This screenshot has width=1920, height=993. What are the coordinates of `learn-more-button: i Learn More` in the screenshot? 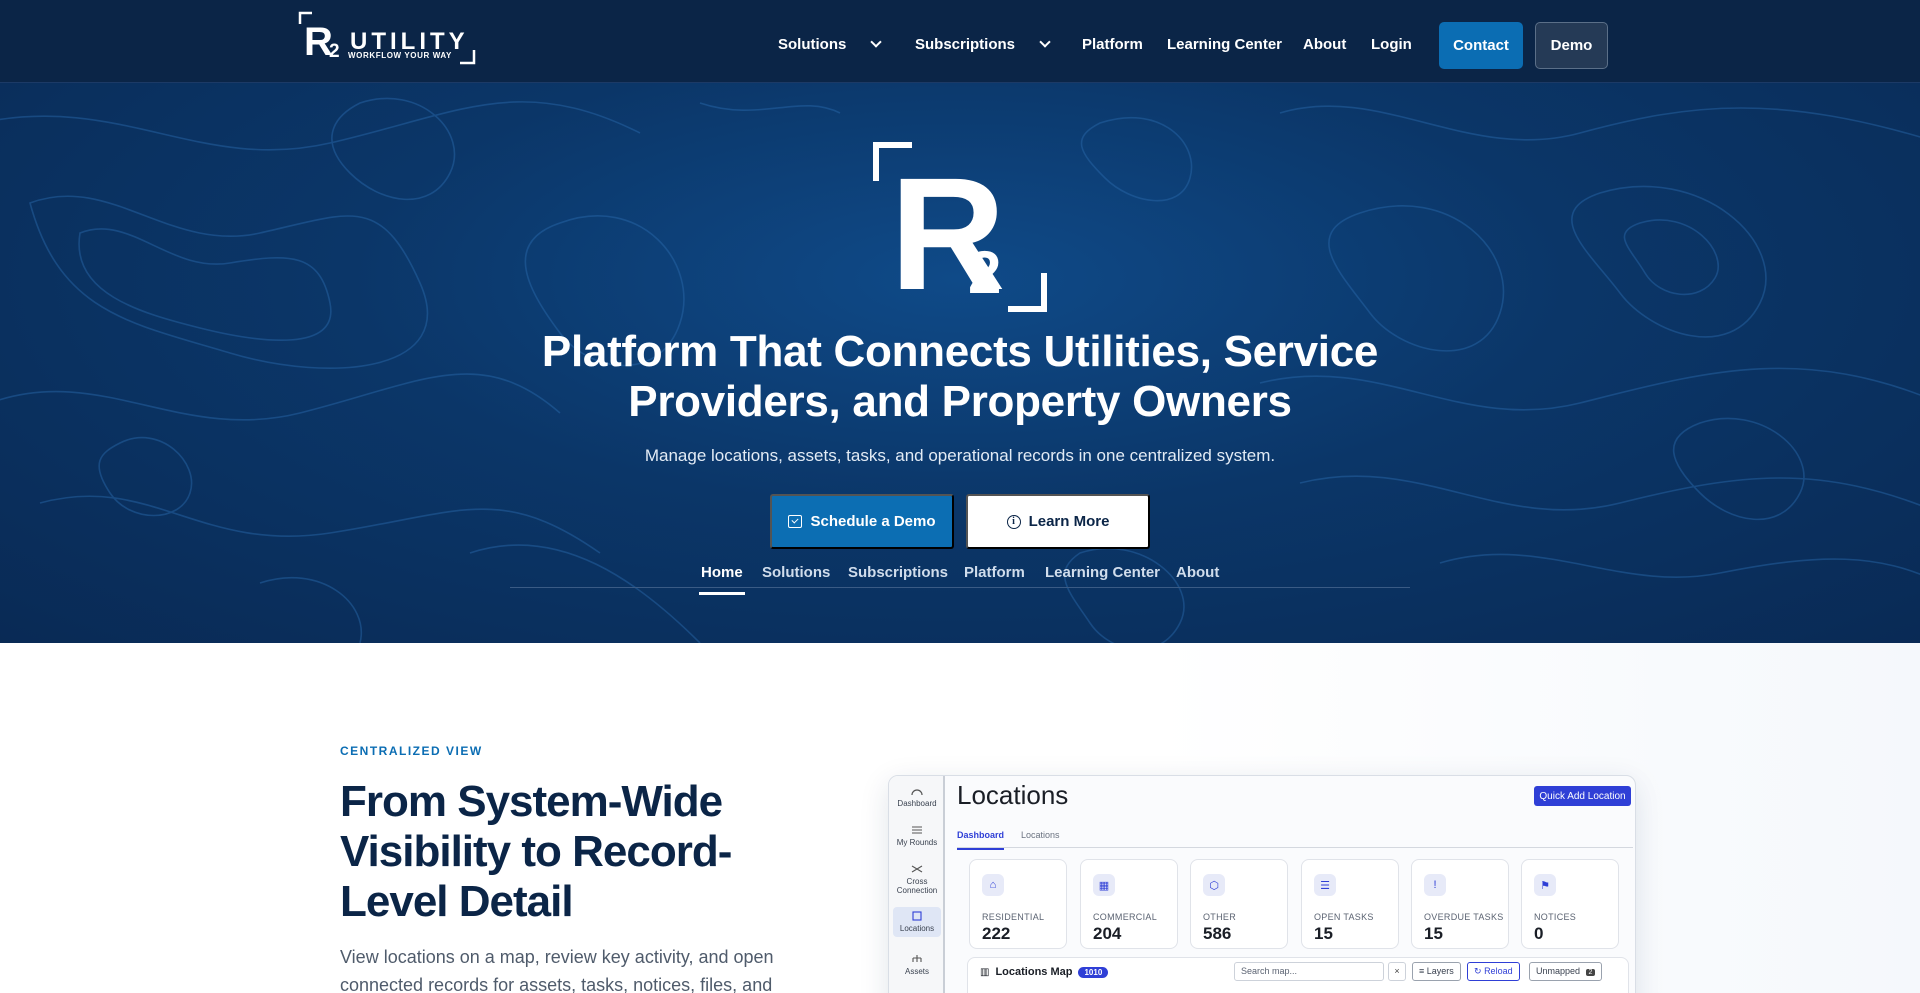 It's located at (1058, 521).